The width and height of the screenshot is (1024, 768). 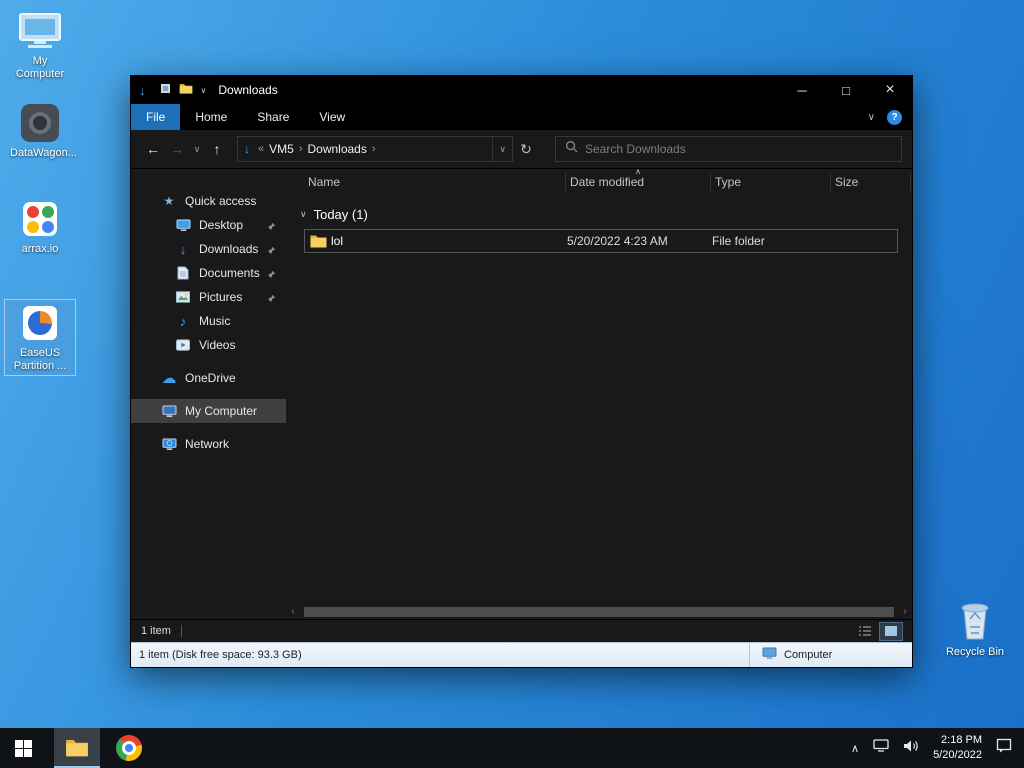 I want to click on tab-view: View, so click(x=332, y=117).